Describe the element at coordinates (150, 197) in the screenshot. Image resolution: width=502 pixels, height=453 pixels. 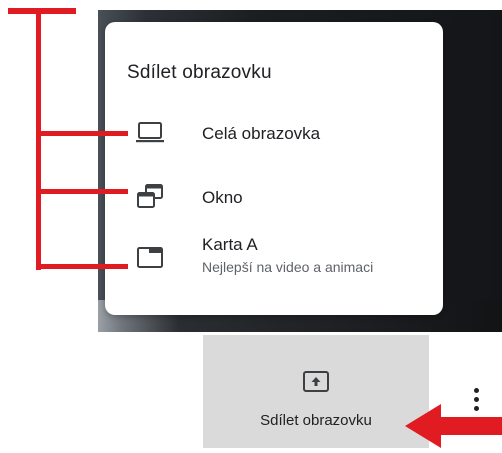
I see `window-icon` at that location.